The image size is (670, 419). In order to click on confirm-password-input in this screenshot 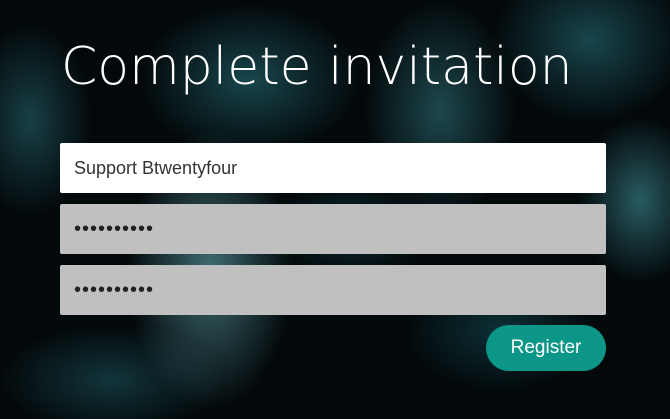, I will do `click(333, 290)`.